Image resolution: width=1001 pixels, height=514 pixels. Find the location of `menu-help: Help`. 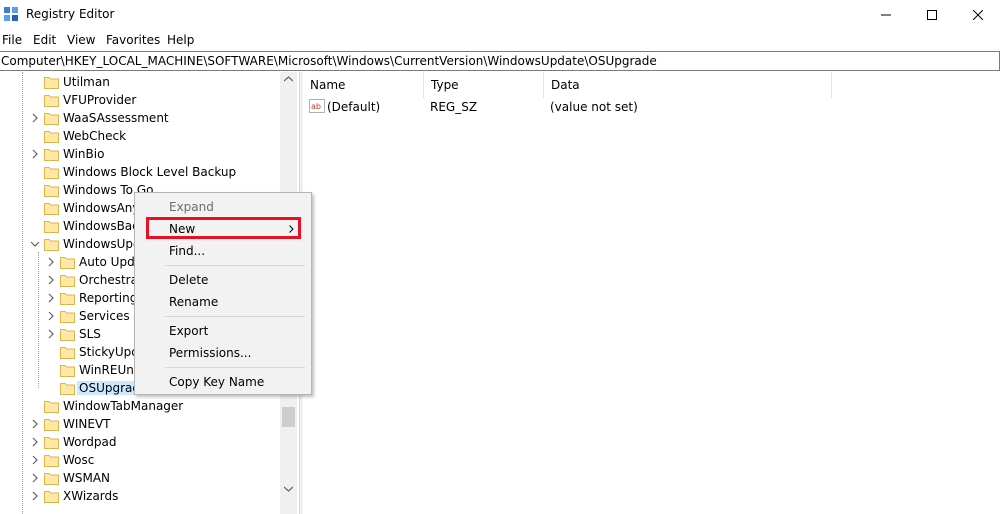

menu-help: Help is located at coordinates (180, 40).